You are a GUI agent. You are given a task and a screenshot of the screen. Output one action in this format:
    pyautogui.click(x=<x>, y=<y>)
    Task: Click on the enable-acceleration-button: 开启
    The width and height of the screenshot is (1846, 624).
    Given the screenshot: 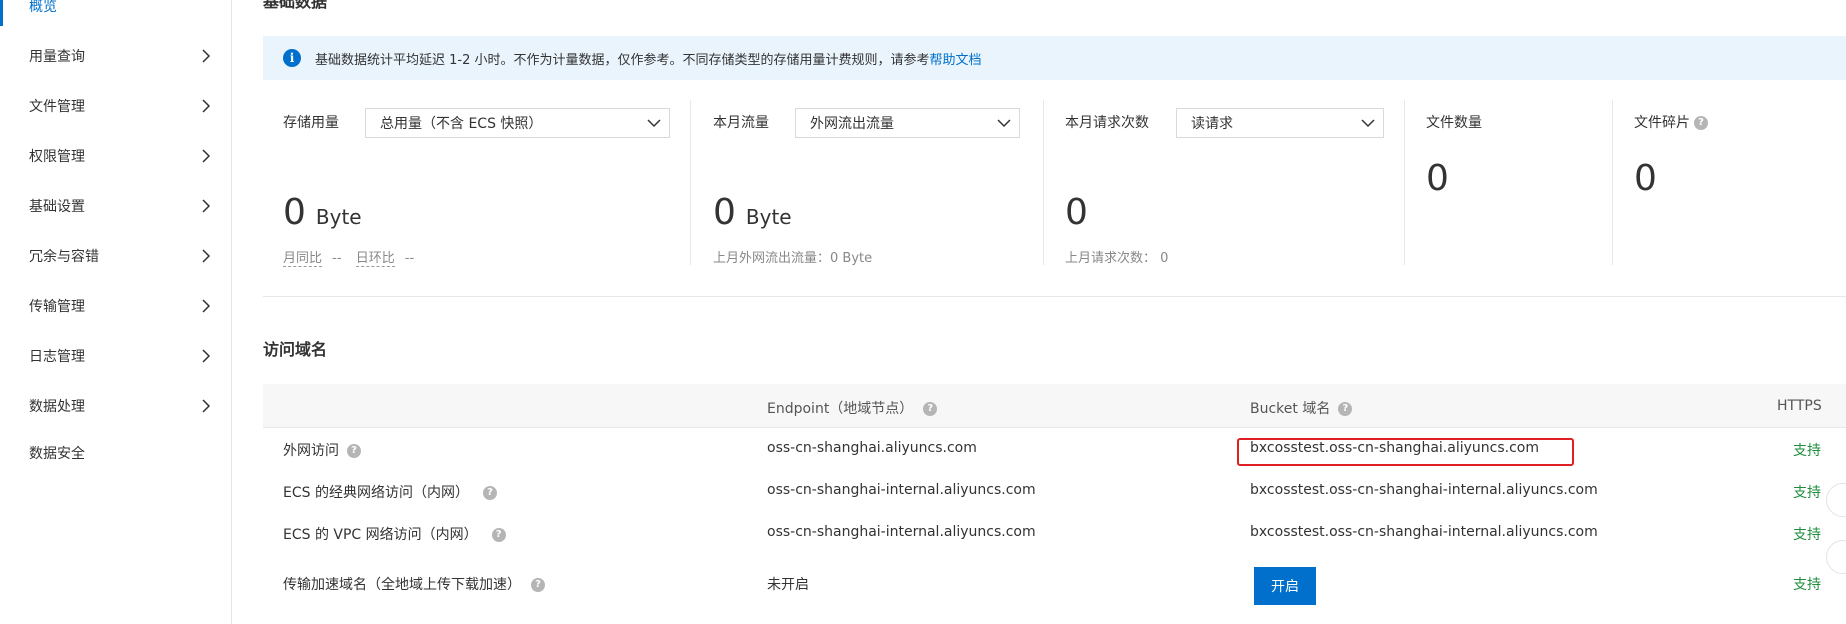 What is the action you would take?
    pyautogui.click(x=1285, y=586)
    